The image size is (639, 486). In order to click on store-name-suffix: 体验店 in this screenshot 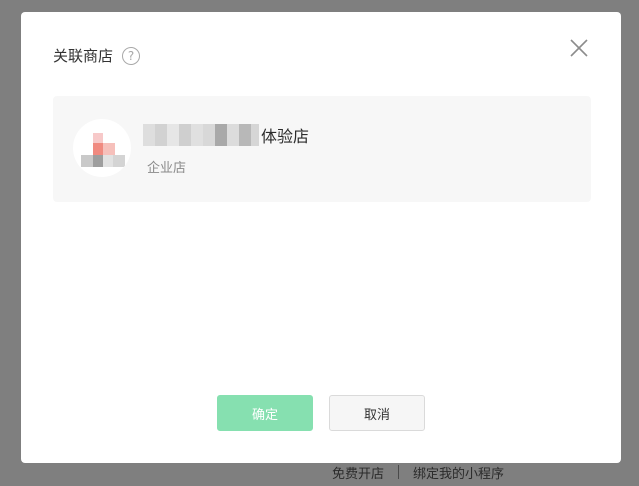, I will do `click(285, 136)`.